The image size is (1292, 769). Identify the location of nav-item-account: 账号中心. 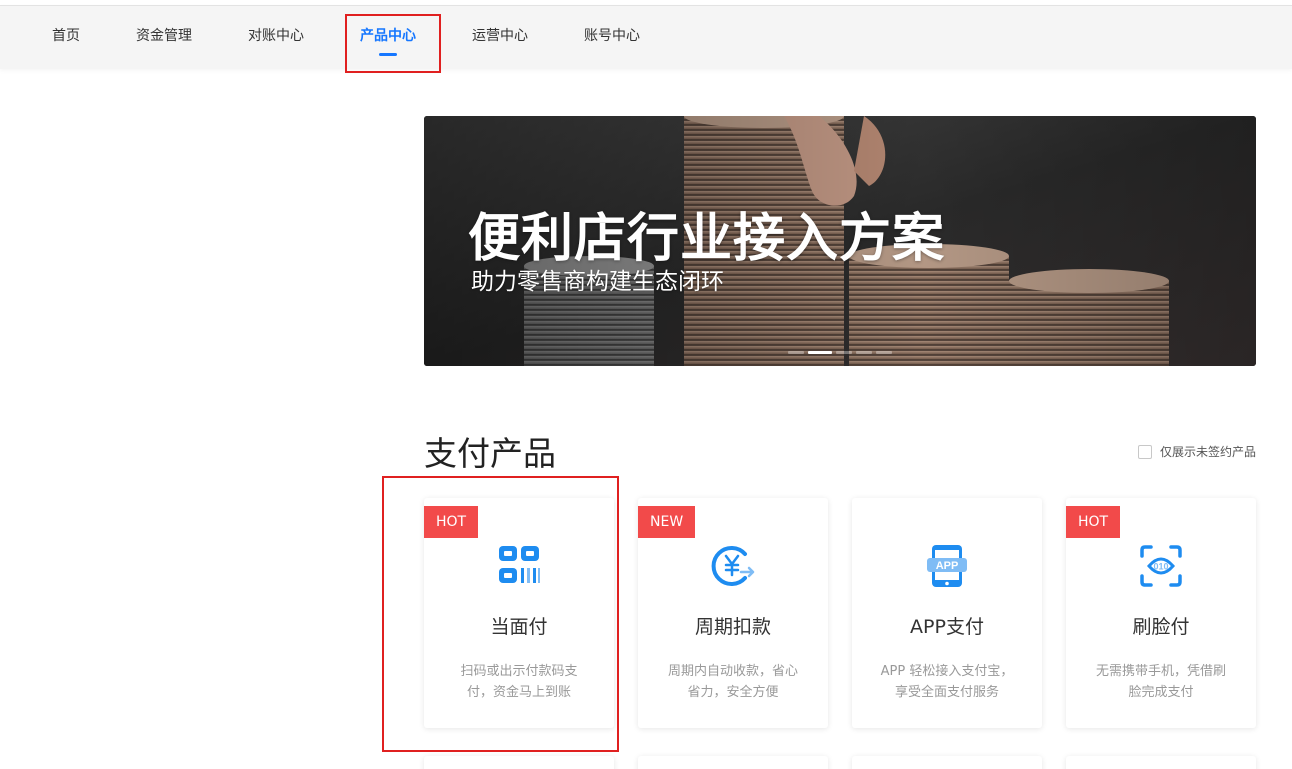
(612, 38).